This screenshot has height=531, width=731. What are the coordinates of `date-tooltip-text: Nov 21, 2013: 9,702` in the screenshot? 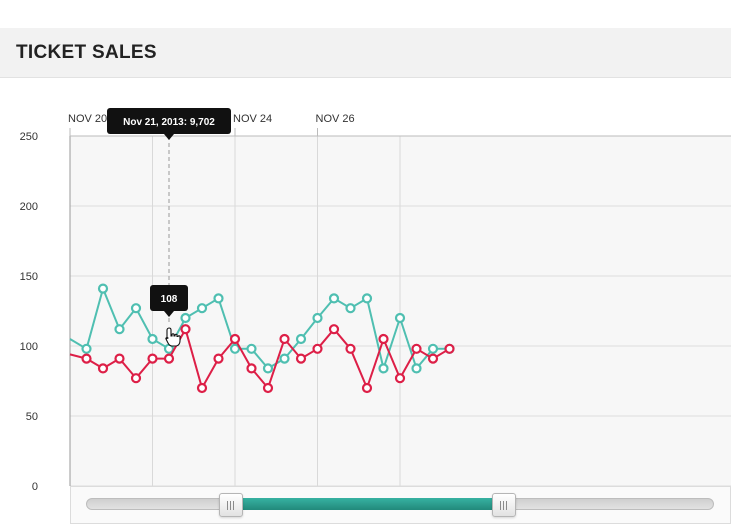 It's located at (169, 122).